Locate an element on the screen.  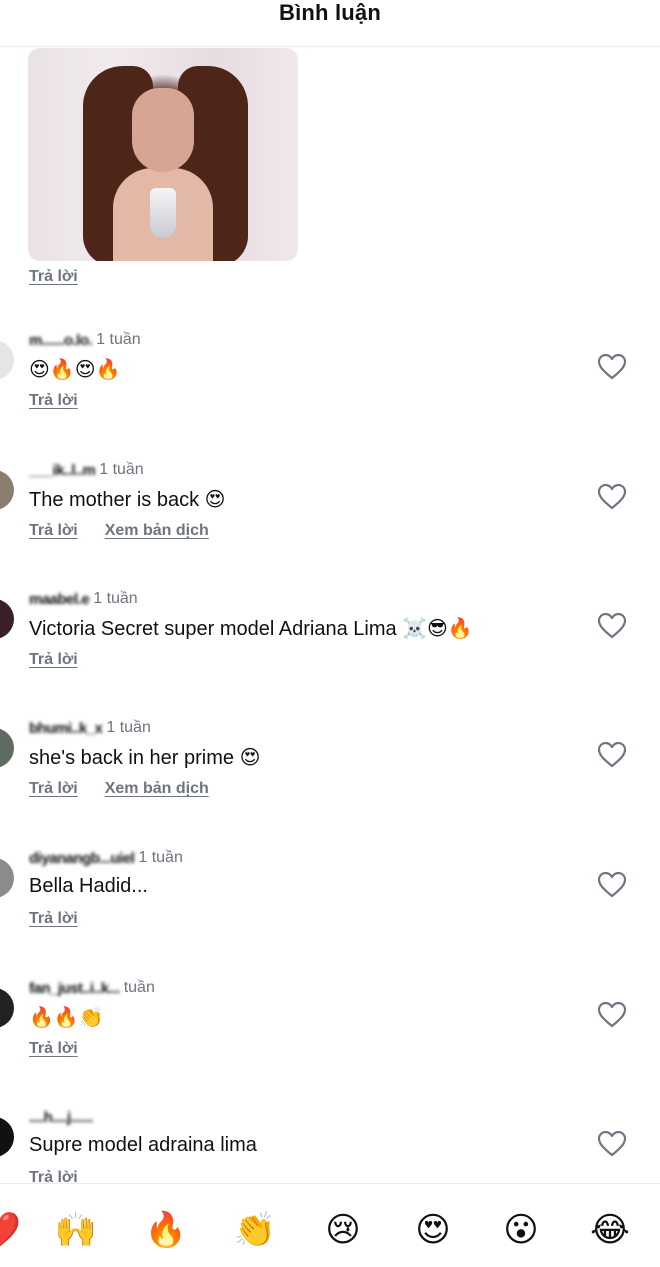
comment-text: 😍🔥😍🔥 is located at coordinates (75, 370).